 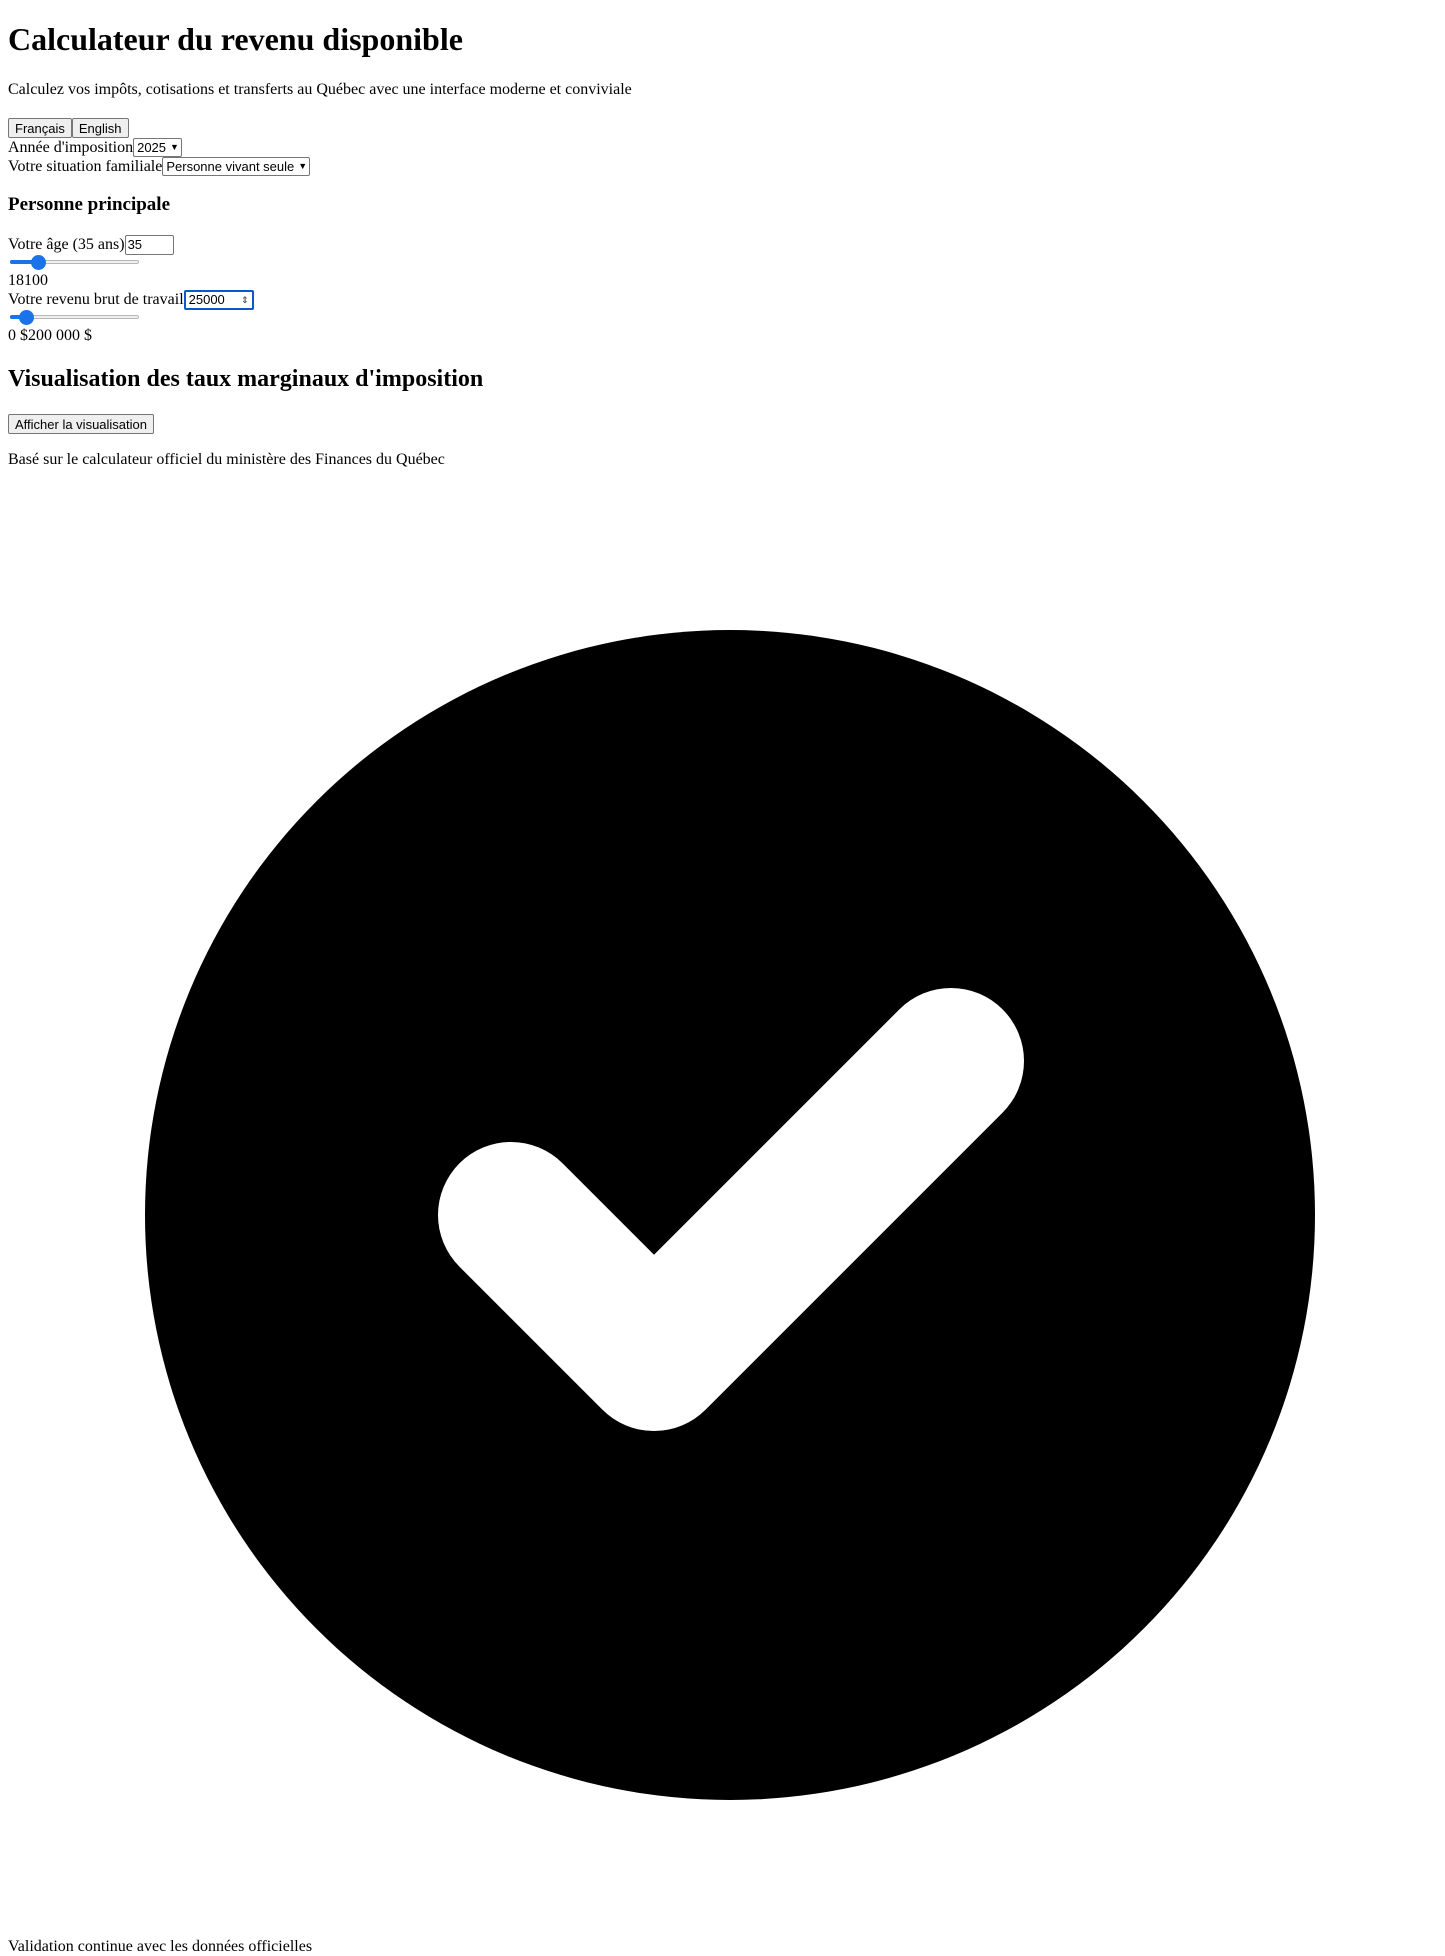 What do you see at coordinates (74, 317) in the screenshot?
I see `income-slider` at bounding box center [74, 317].